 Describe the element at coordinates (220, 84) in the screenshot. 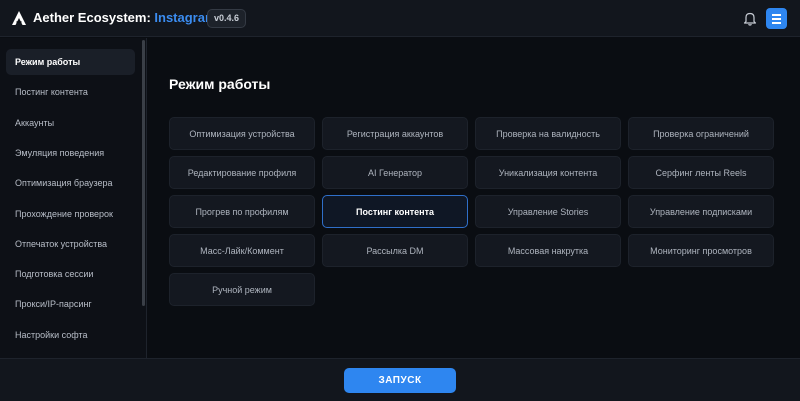

I see `page-title: Режим работы` at that location.